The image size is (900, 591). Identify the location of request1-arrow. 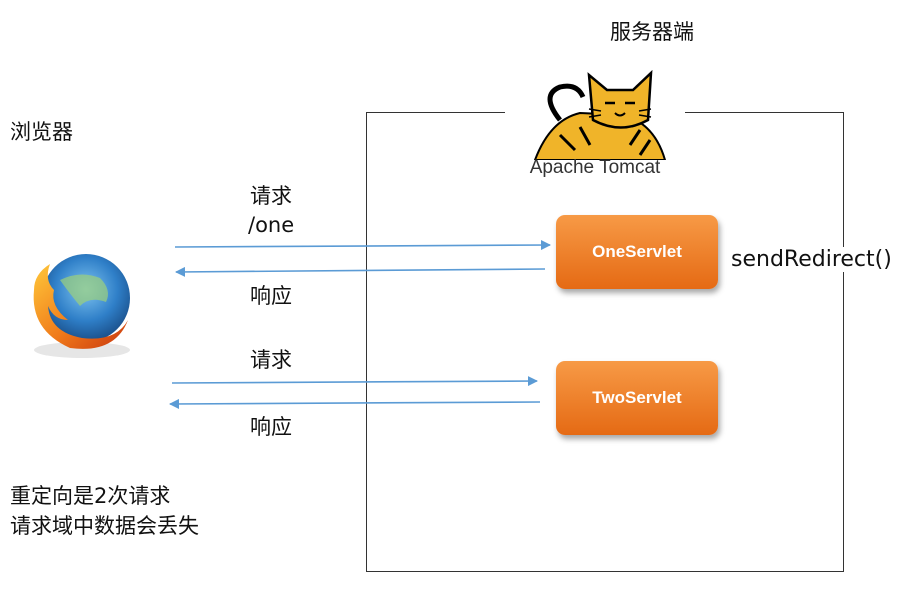
(362, 245).